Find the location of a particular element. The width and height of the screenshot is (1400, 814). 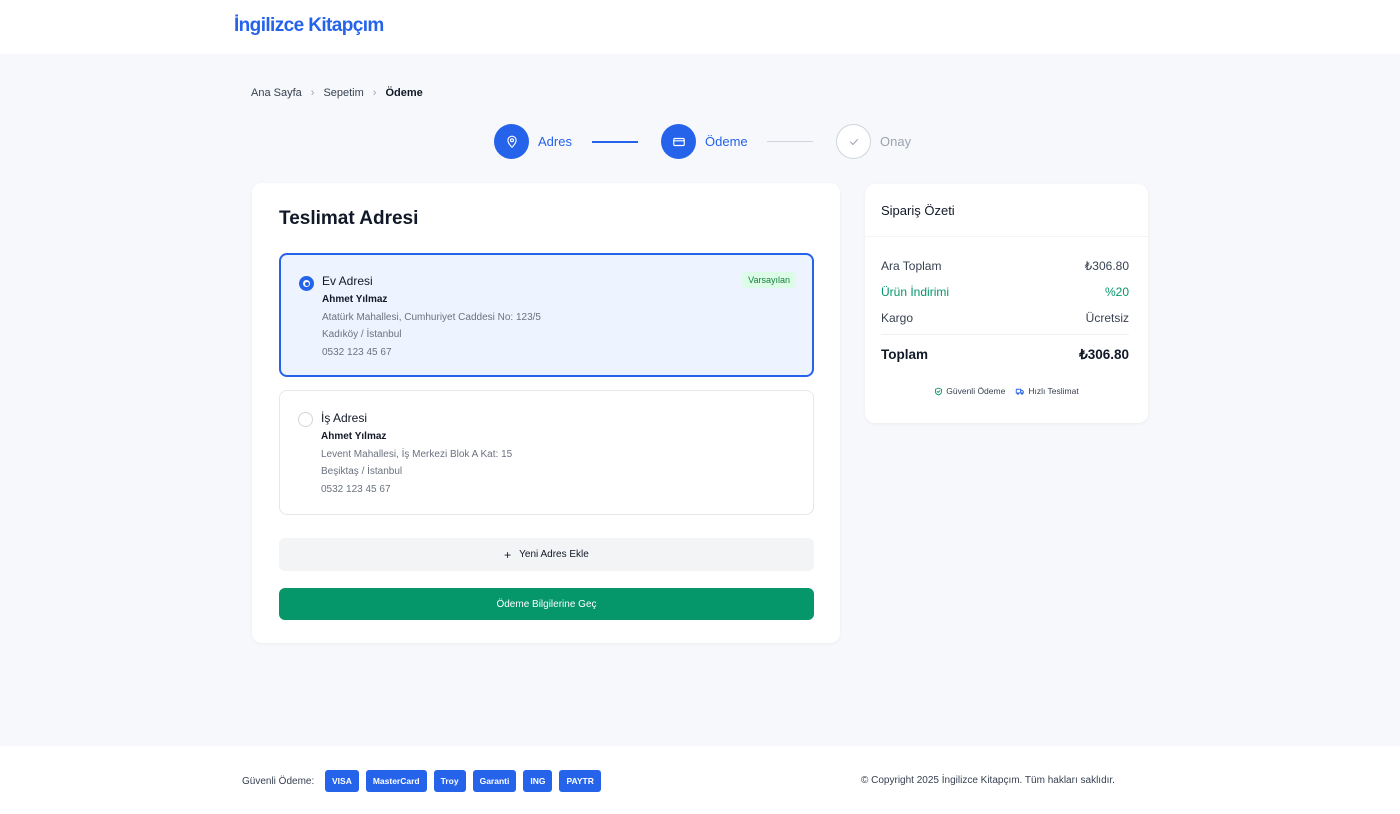

address-radio is located at coordinates (305, 419).